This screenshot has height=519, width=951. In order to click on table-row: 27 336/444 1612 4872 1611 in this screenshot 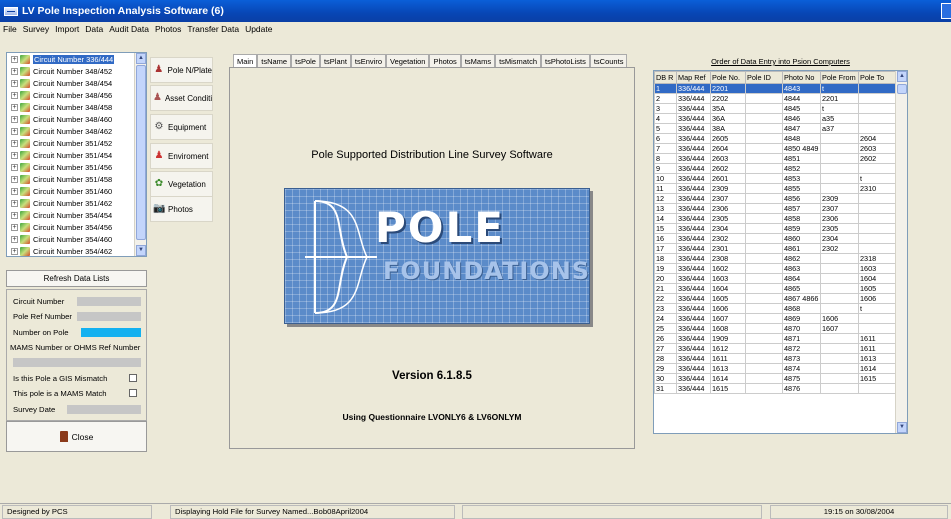, I will do `click(776, 348)`.